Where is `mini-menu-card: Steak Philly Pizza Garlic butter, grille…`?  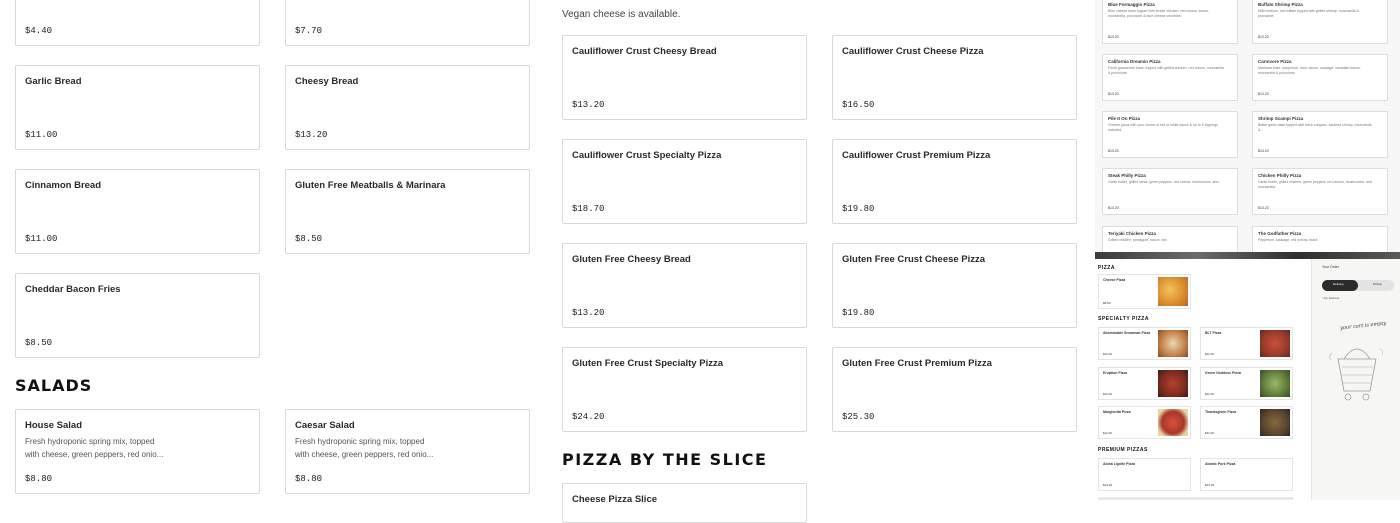 mini-menu-card: Steak Philly Pizza Garlic butter, grille… is located at coordinates (1170, 191).